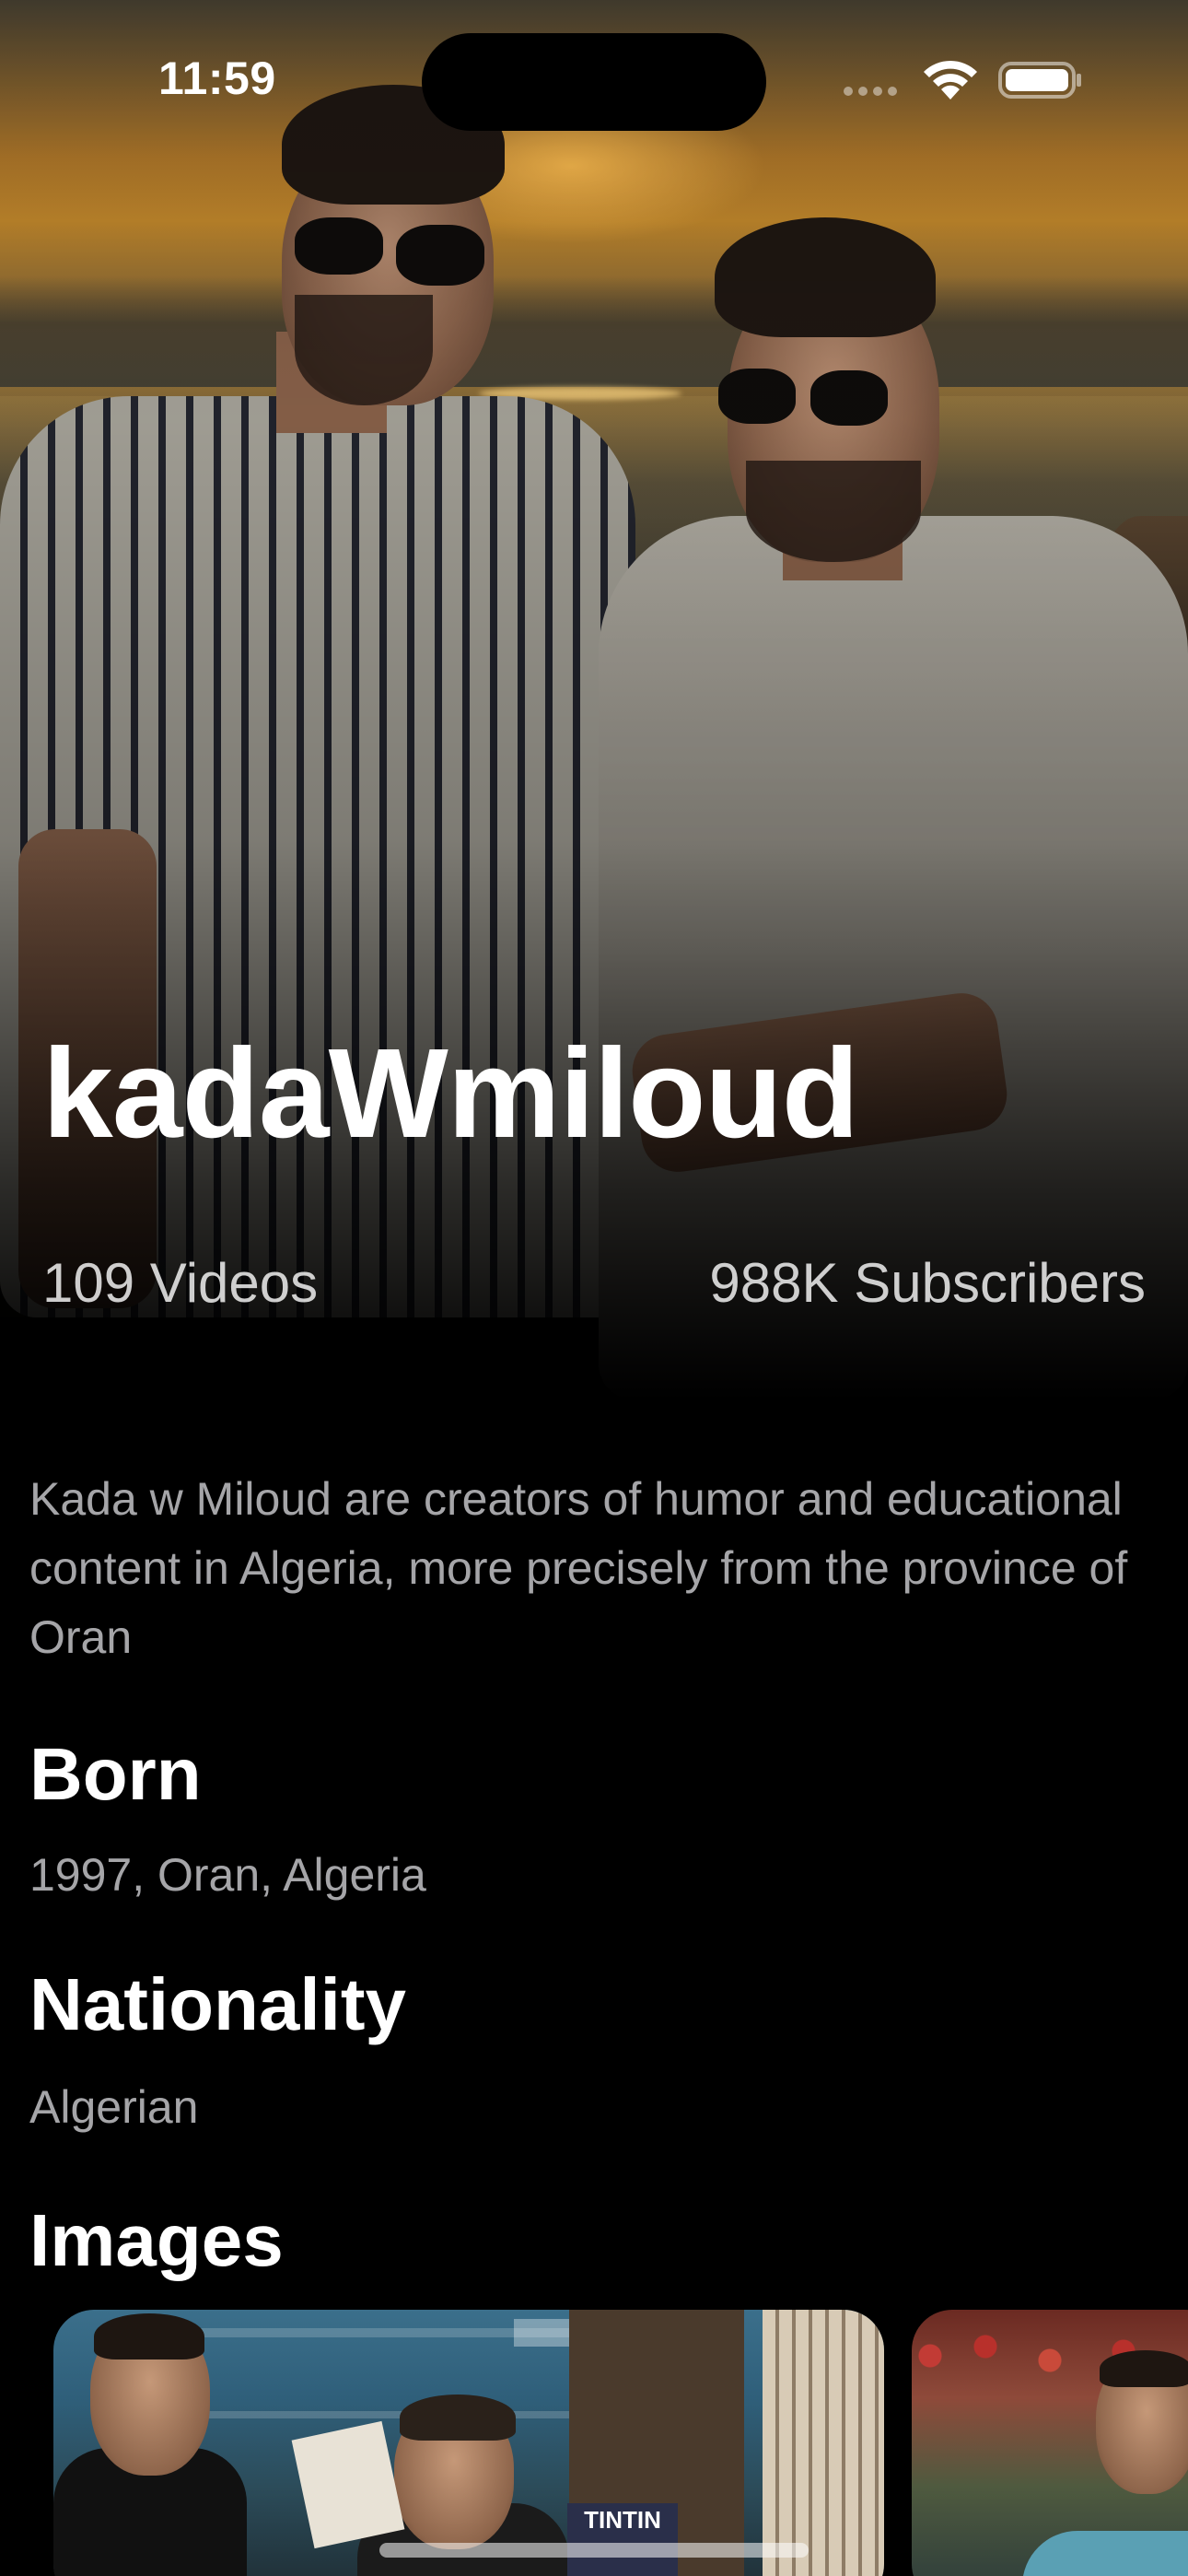  What do you see at coordinates (218, 2004) in the screenshot?
I see `nationality-heading: Nationality` at bounding box center [218, 2004].